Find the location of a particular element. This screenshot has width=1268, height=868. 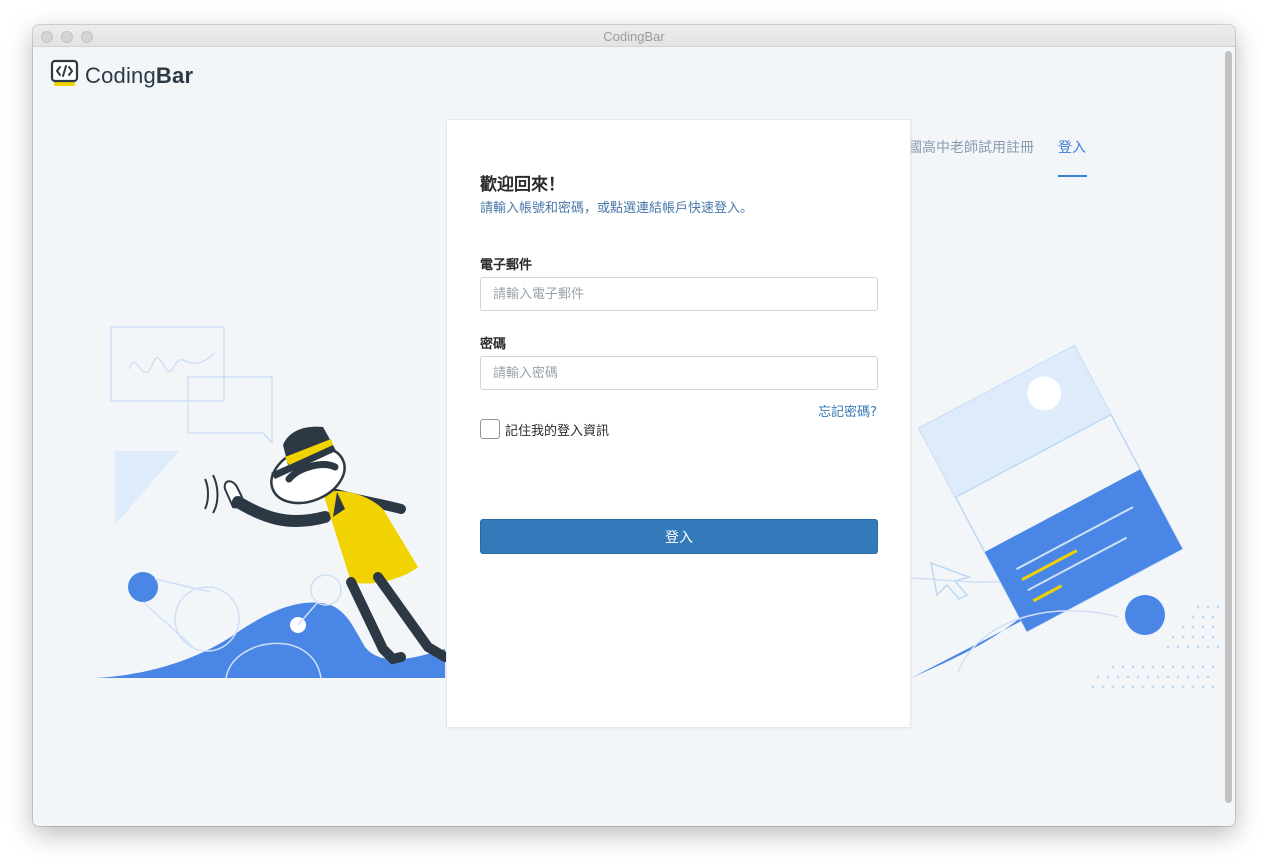

nav-login-link: 登入 is located at coordinates (1072, 147).